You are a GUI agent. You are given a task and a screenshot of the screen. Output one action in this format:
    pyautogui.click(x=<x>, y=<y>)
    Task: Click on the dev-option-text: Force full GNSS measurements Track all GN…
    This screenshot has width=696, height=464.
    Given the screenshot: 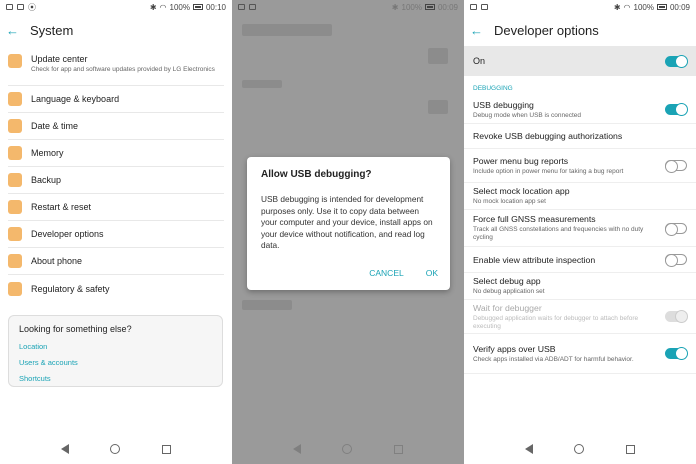 What is the action you would take?
    pyautogui.click(x=567, y=228)
    